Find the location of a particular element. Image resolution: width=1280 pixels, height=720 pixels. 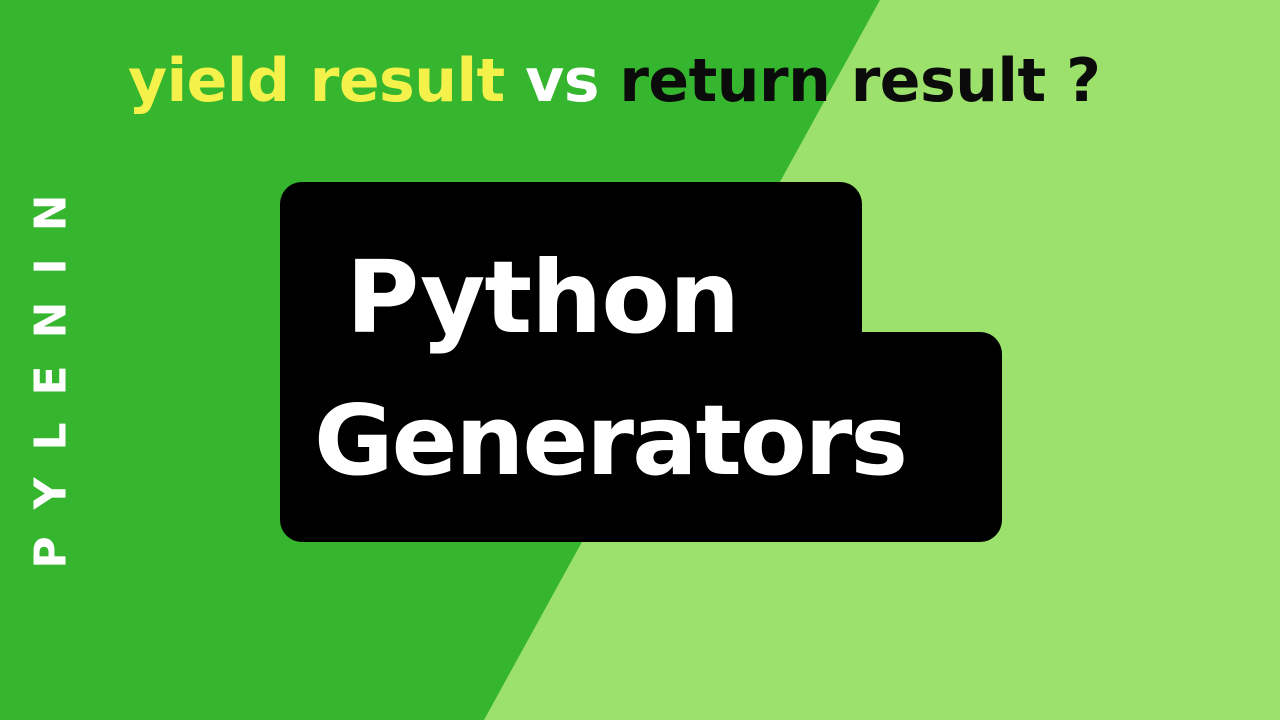

title-generators: Generators is located at coordinates (611, 440).